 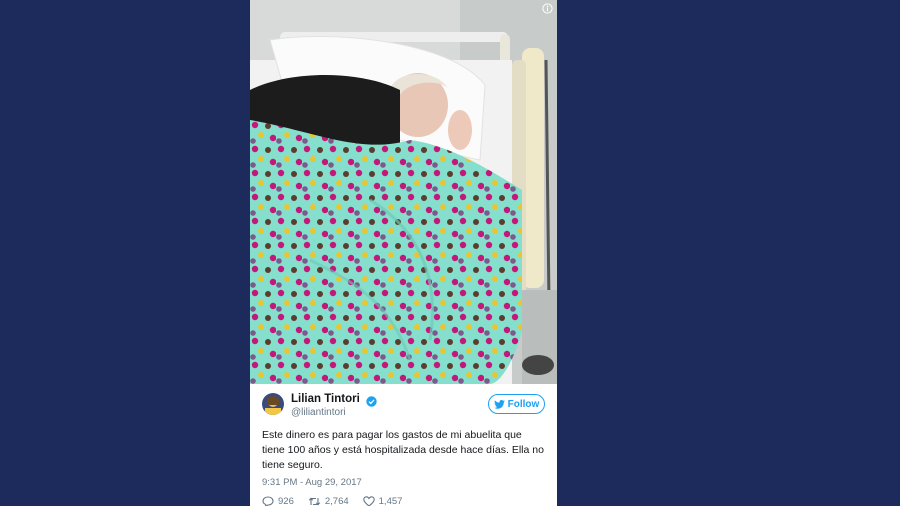 I want to click on author-display-name: Lilian Tintori, so click(x=325, y=399).